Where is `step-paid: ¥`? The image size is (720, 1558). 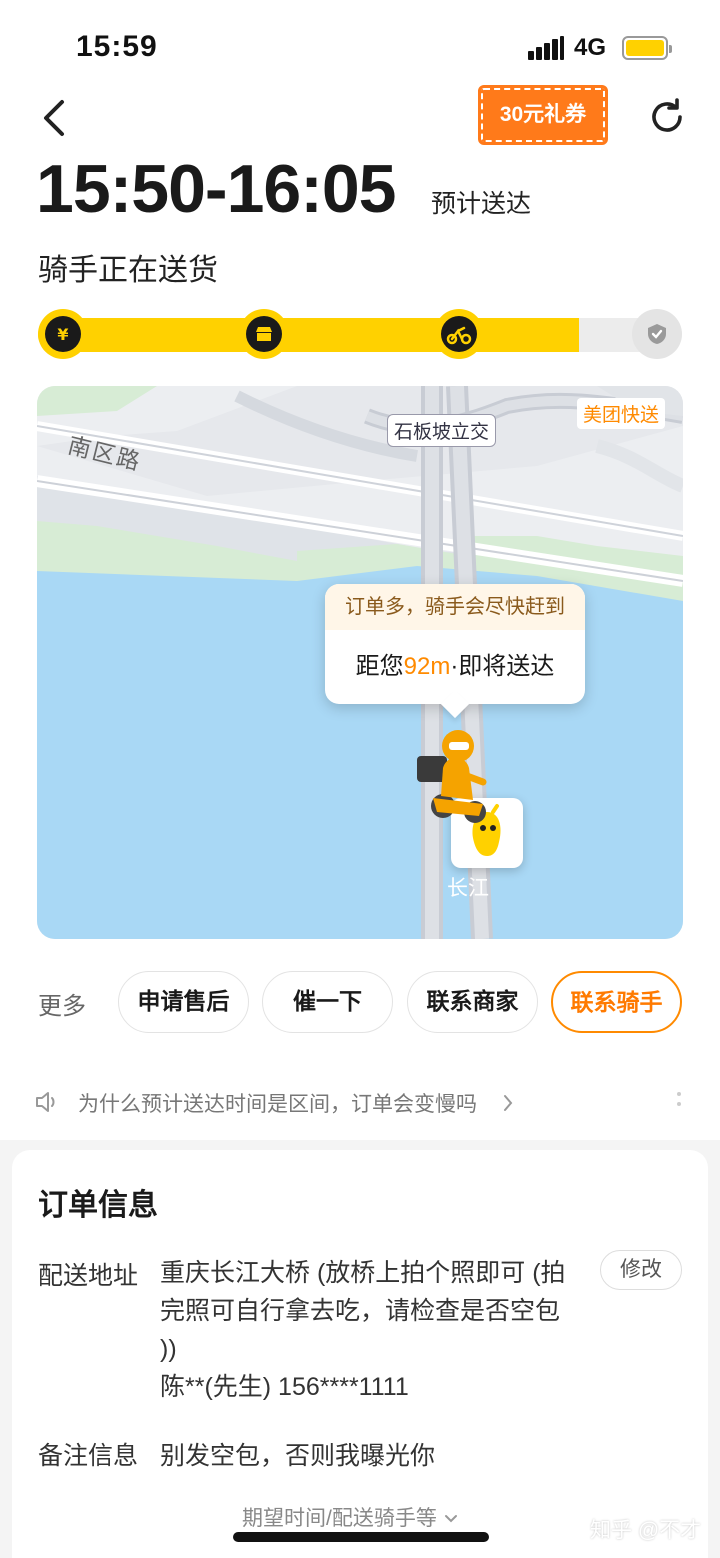 step-paid: ¥ is located at coordinates (63, 334).